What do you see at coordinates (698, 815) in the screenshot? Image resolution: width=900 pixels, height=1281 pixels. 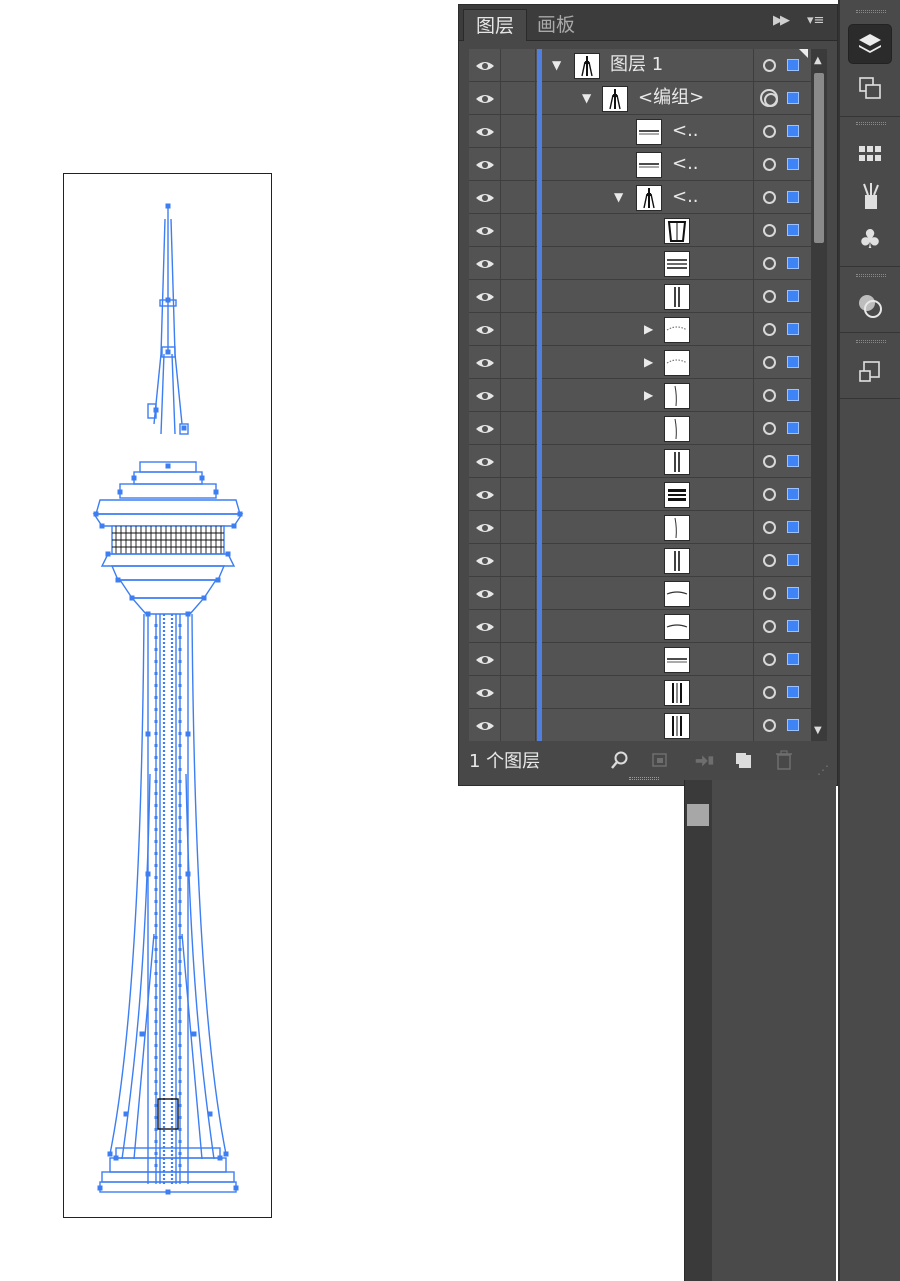 I see `document-scrollbar-thumb` at bounding box center [698, 815].